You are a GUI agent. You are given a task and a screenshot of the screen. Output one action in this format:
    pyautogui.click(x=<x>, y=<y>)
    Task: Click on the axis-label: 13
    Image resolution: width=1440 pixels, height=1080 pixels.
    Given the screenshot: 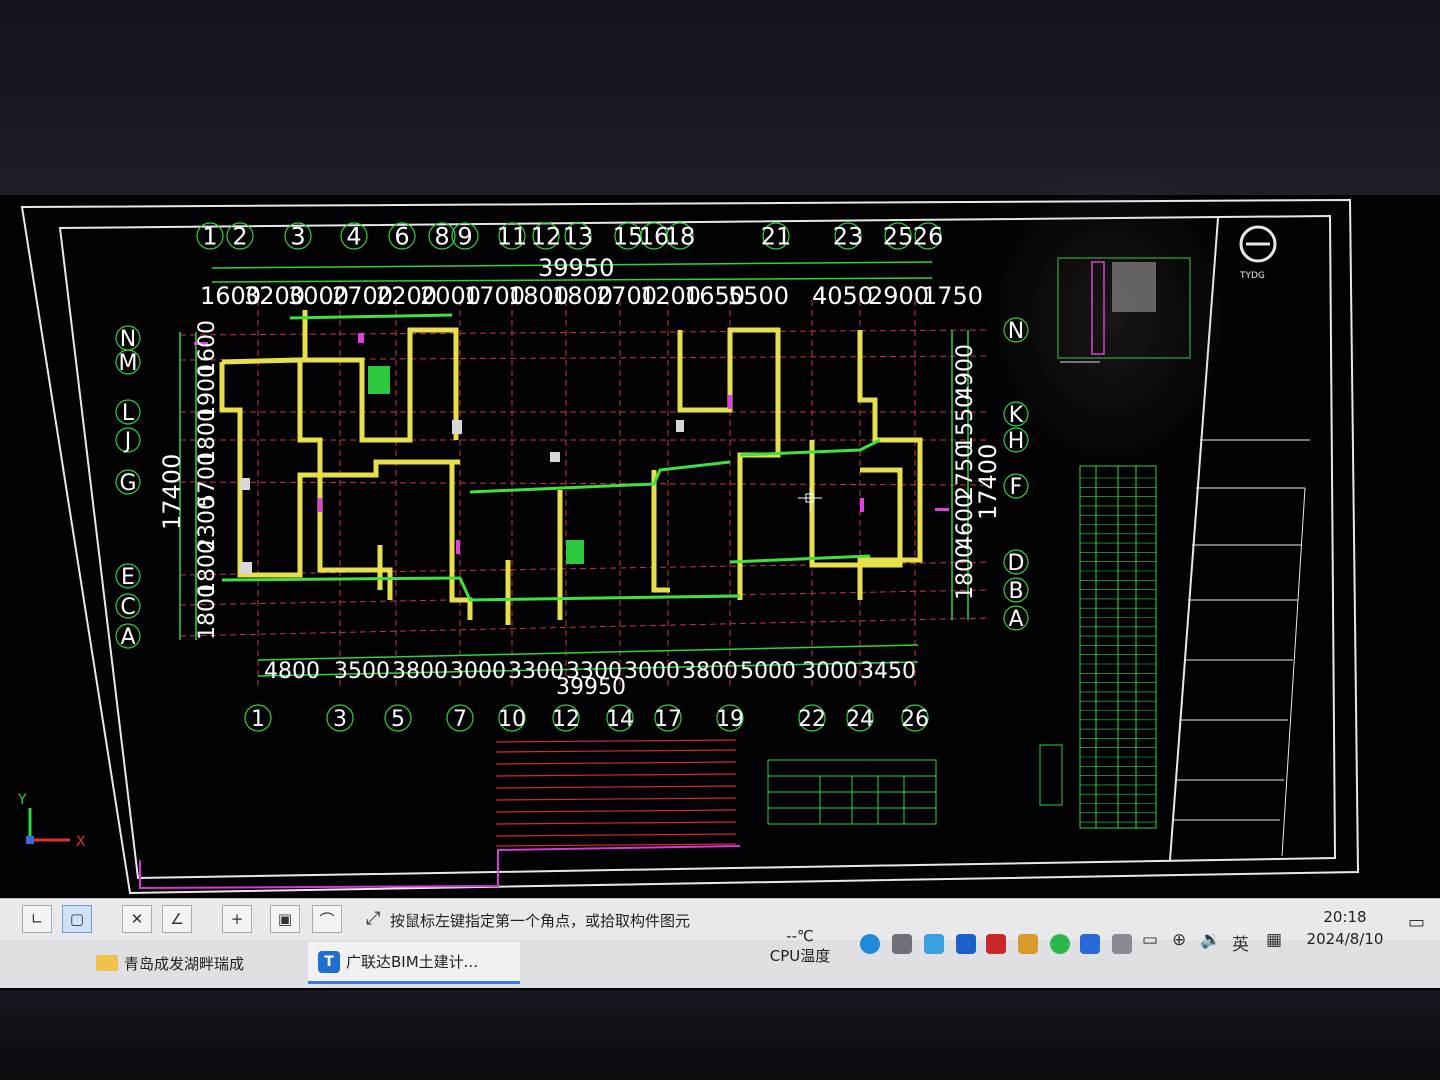 What is the action you would take?
    pyautogui.click(x=578, y=237)
    